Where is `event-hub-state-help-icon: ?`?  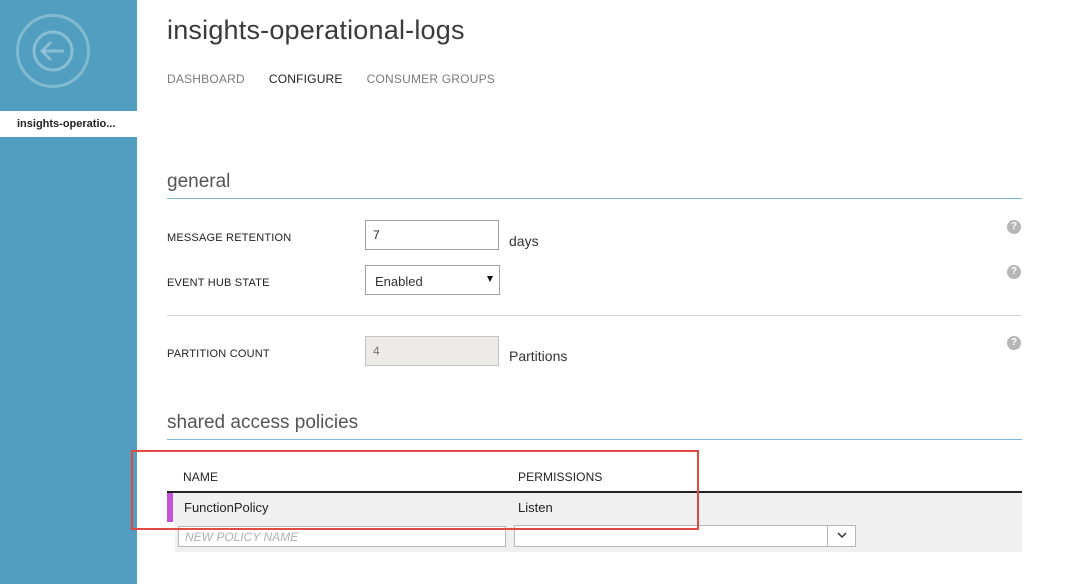 event-hub-state-help-icon: ? is located at coordinates (1014, 272).